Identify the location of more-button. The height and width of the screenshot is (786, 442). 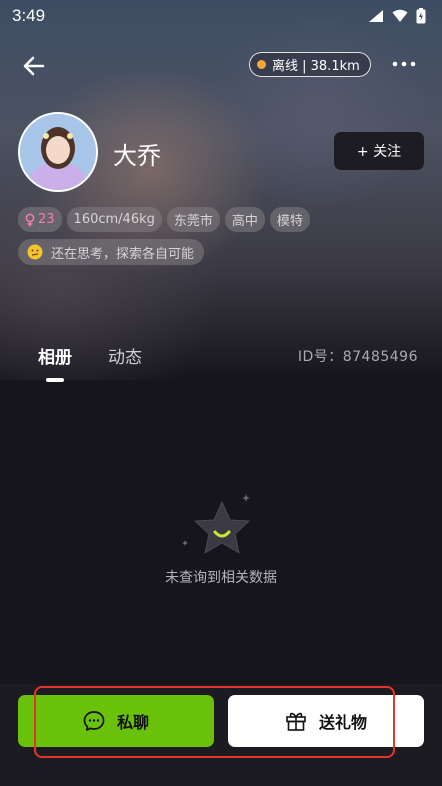
(404, 64).